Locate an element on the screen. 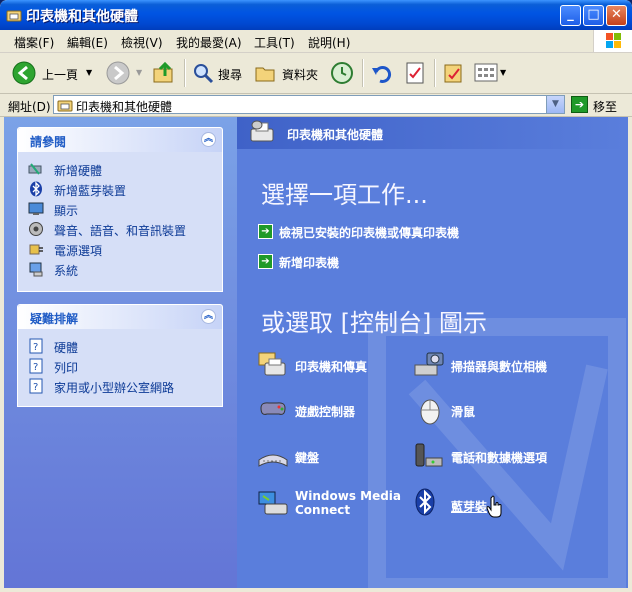 This screenshot has height=592, width=632. cp-phone-modem: 電話和數據機選項 is located at coordinates (503, 458).